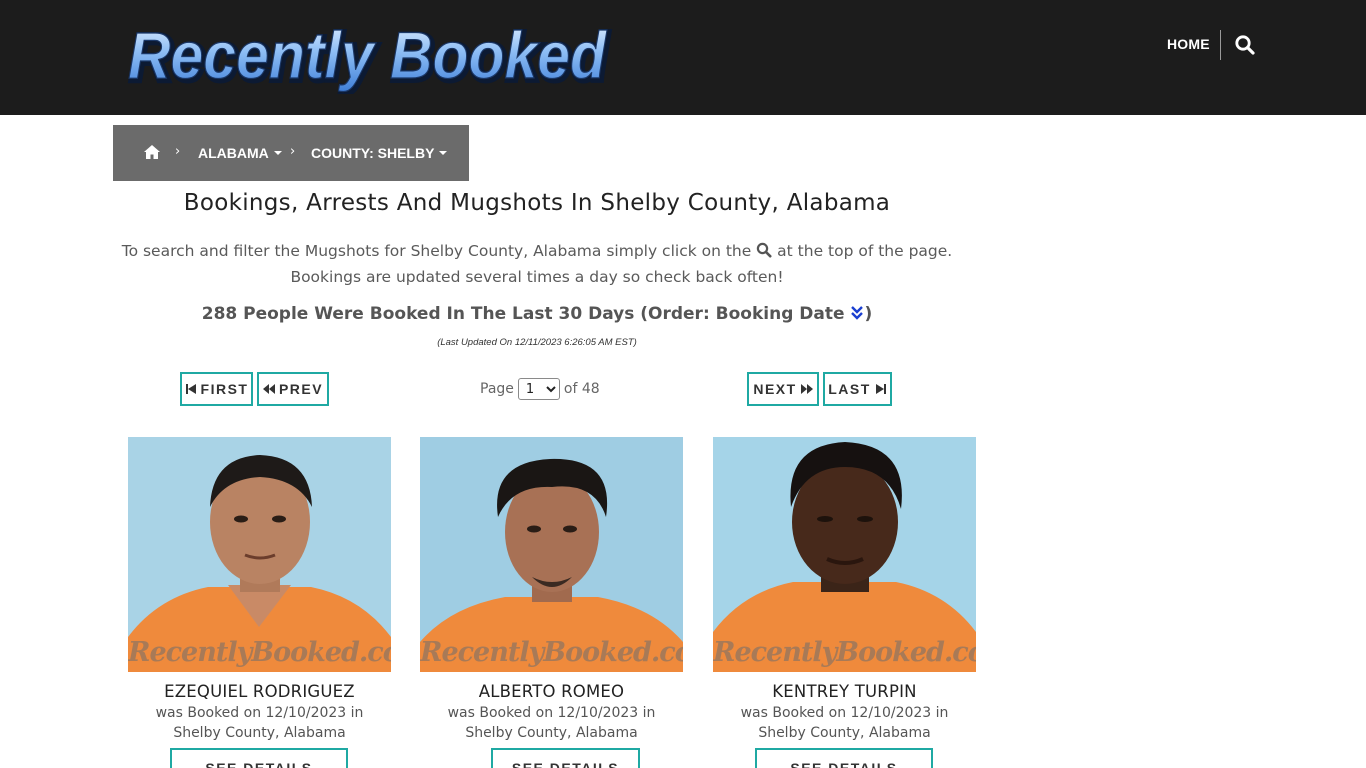  Describe the element at coordinates (868, 314) in the screenshot. I see `booking-count-close: )` at that location.